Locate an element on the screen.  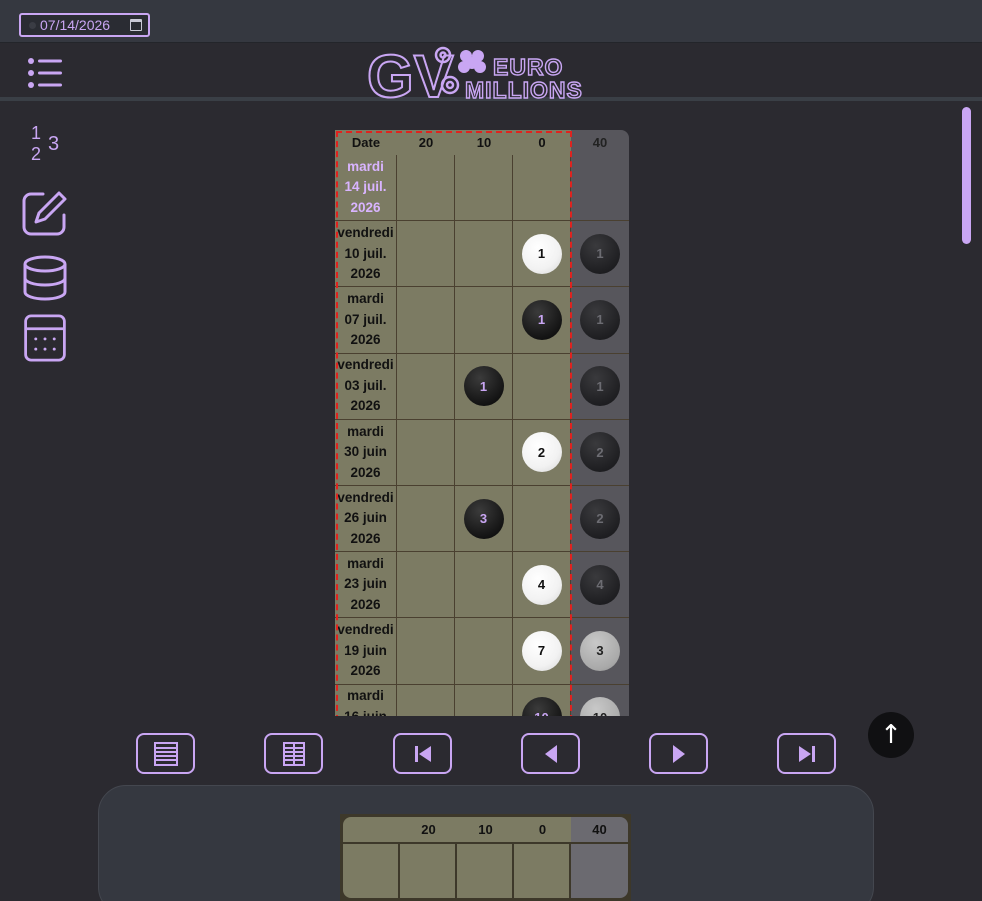
date-cell: mardi 07 juil. 2026 is located at coordinates (366, 320).